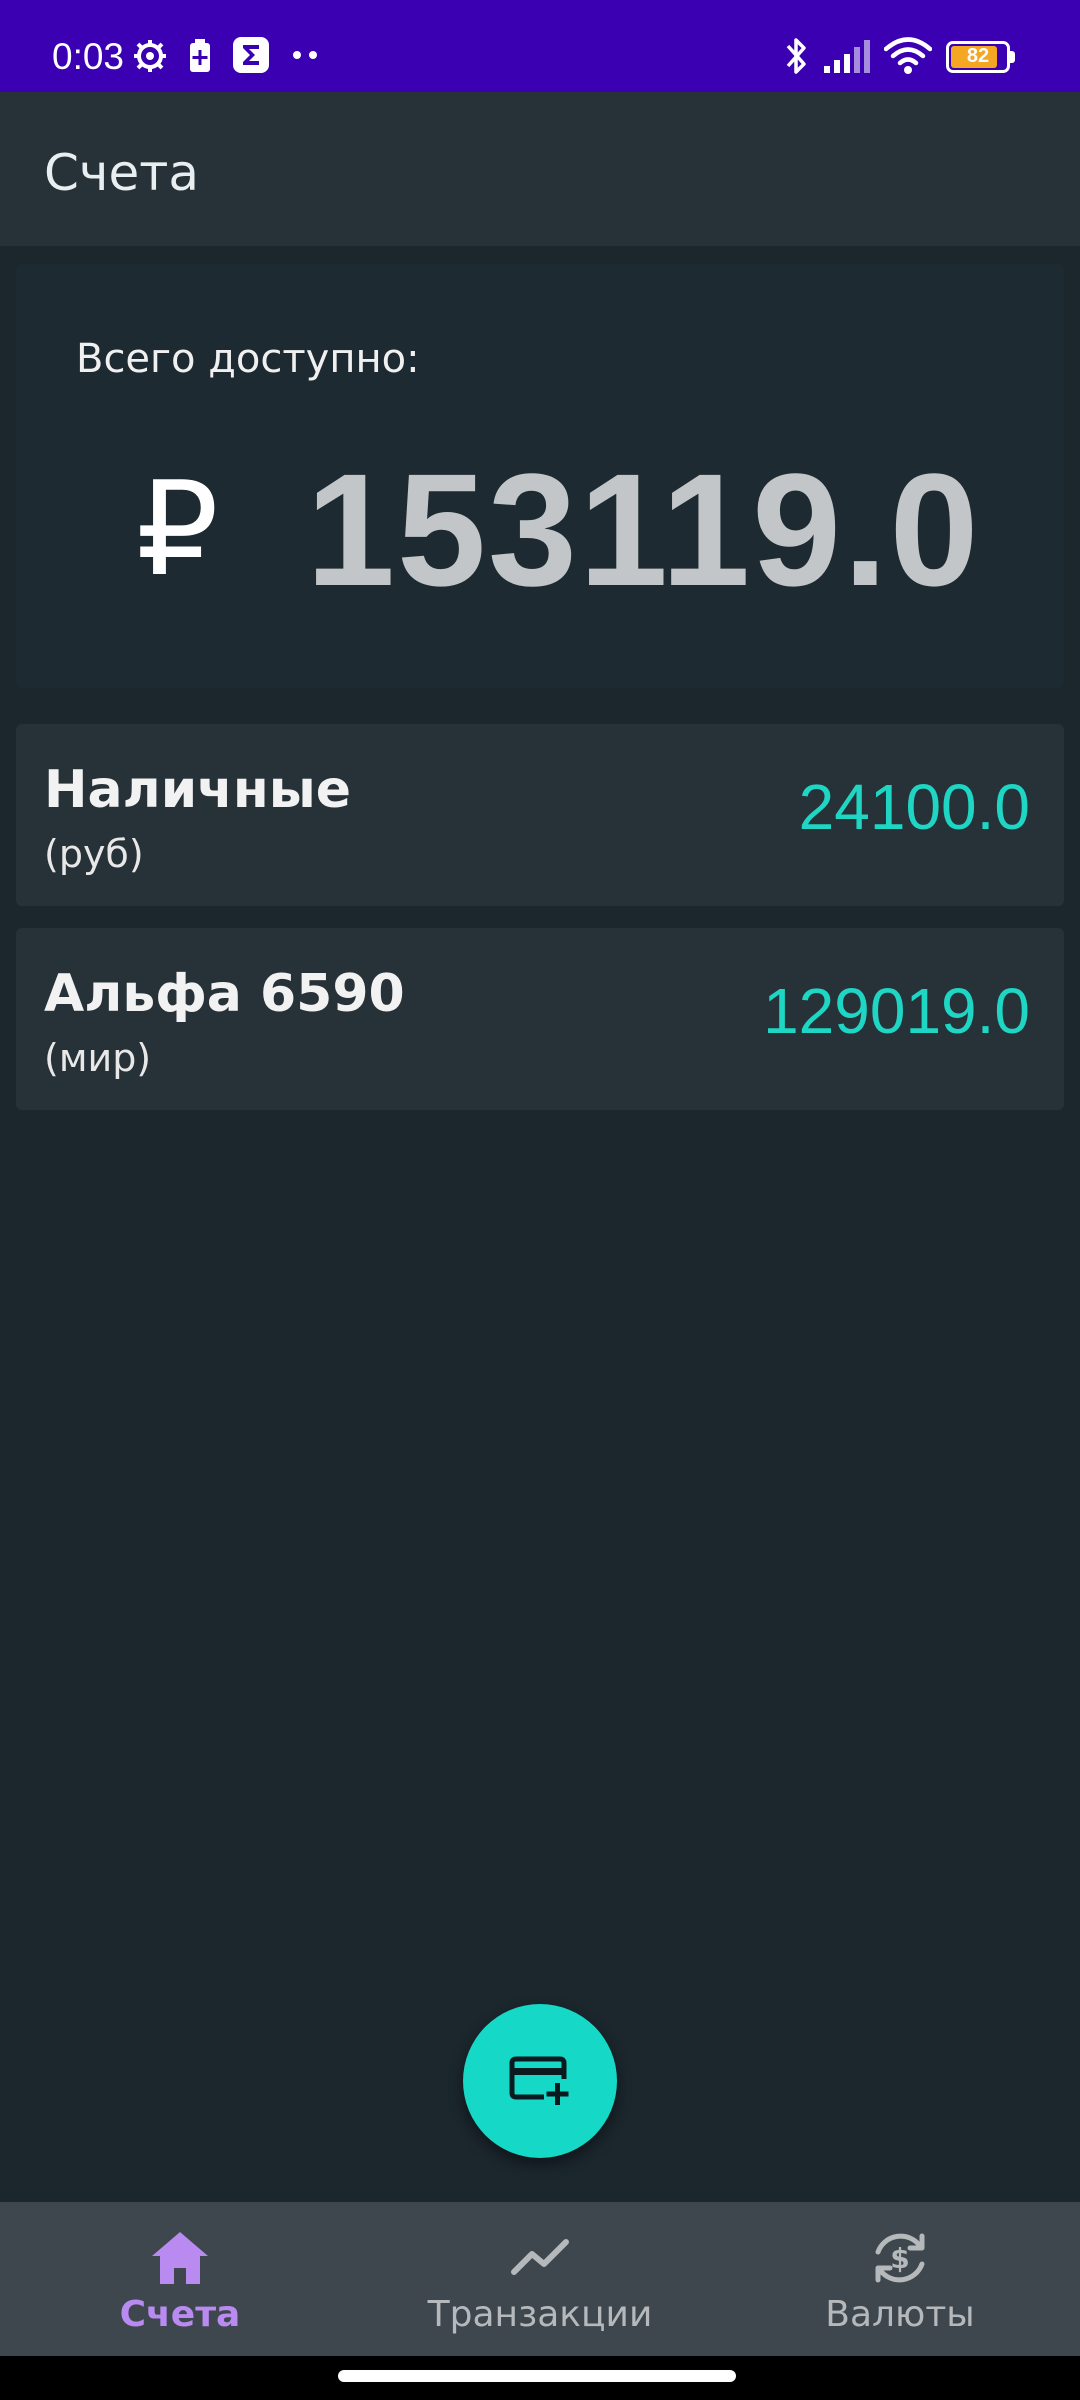  What do you see at coordinates (540, 1019) in the screenshot?
I see `account-card-alfa: Альфа 6590 (мир) 129019.0` at bounding box center [540, 1019].